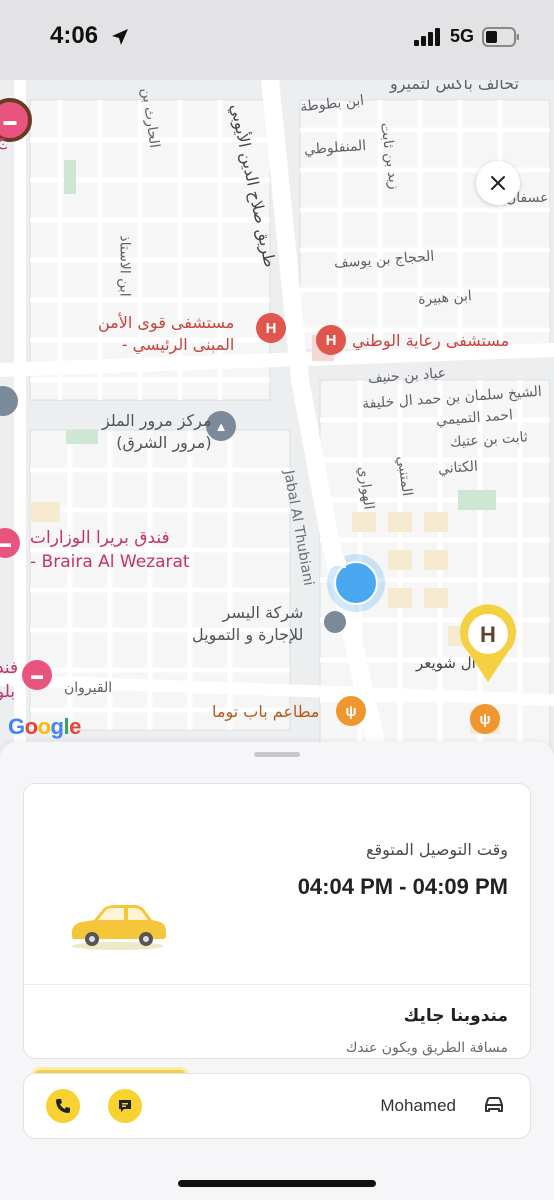  Describe the element at coordinates (418, 1105) in the screenshot. I see `driver-name: Mohamed` at that location.